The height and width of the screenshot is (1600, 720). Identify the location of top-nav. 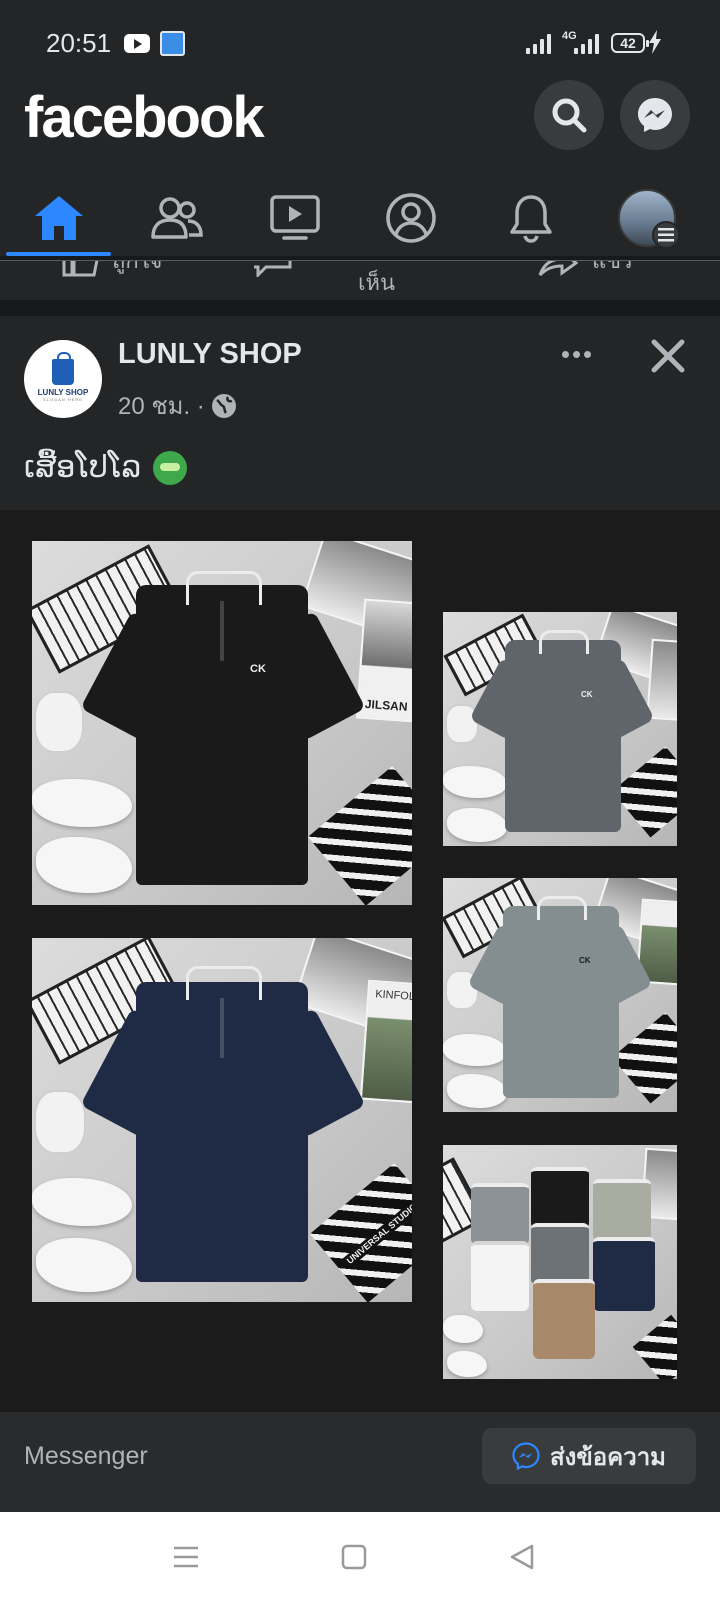
(360, 218).